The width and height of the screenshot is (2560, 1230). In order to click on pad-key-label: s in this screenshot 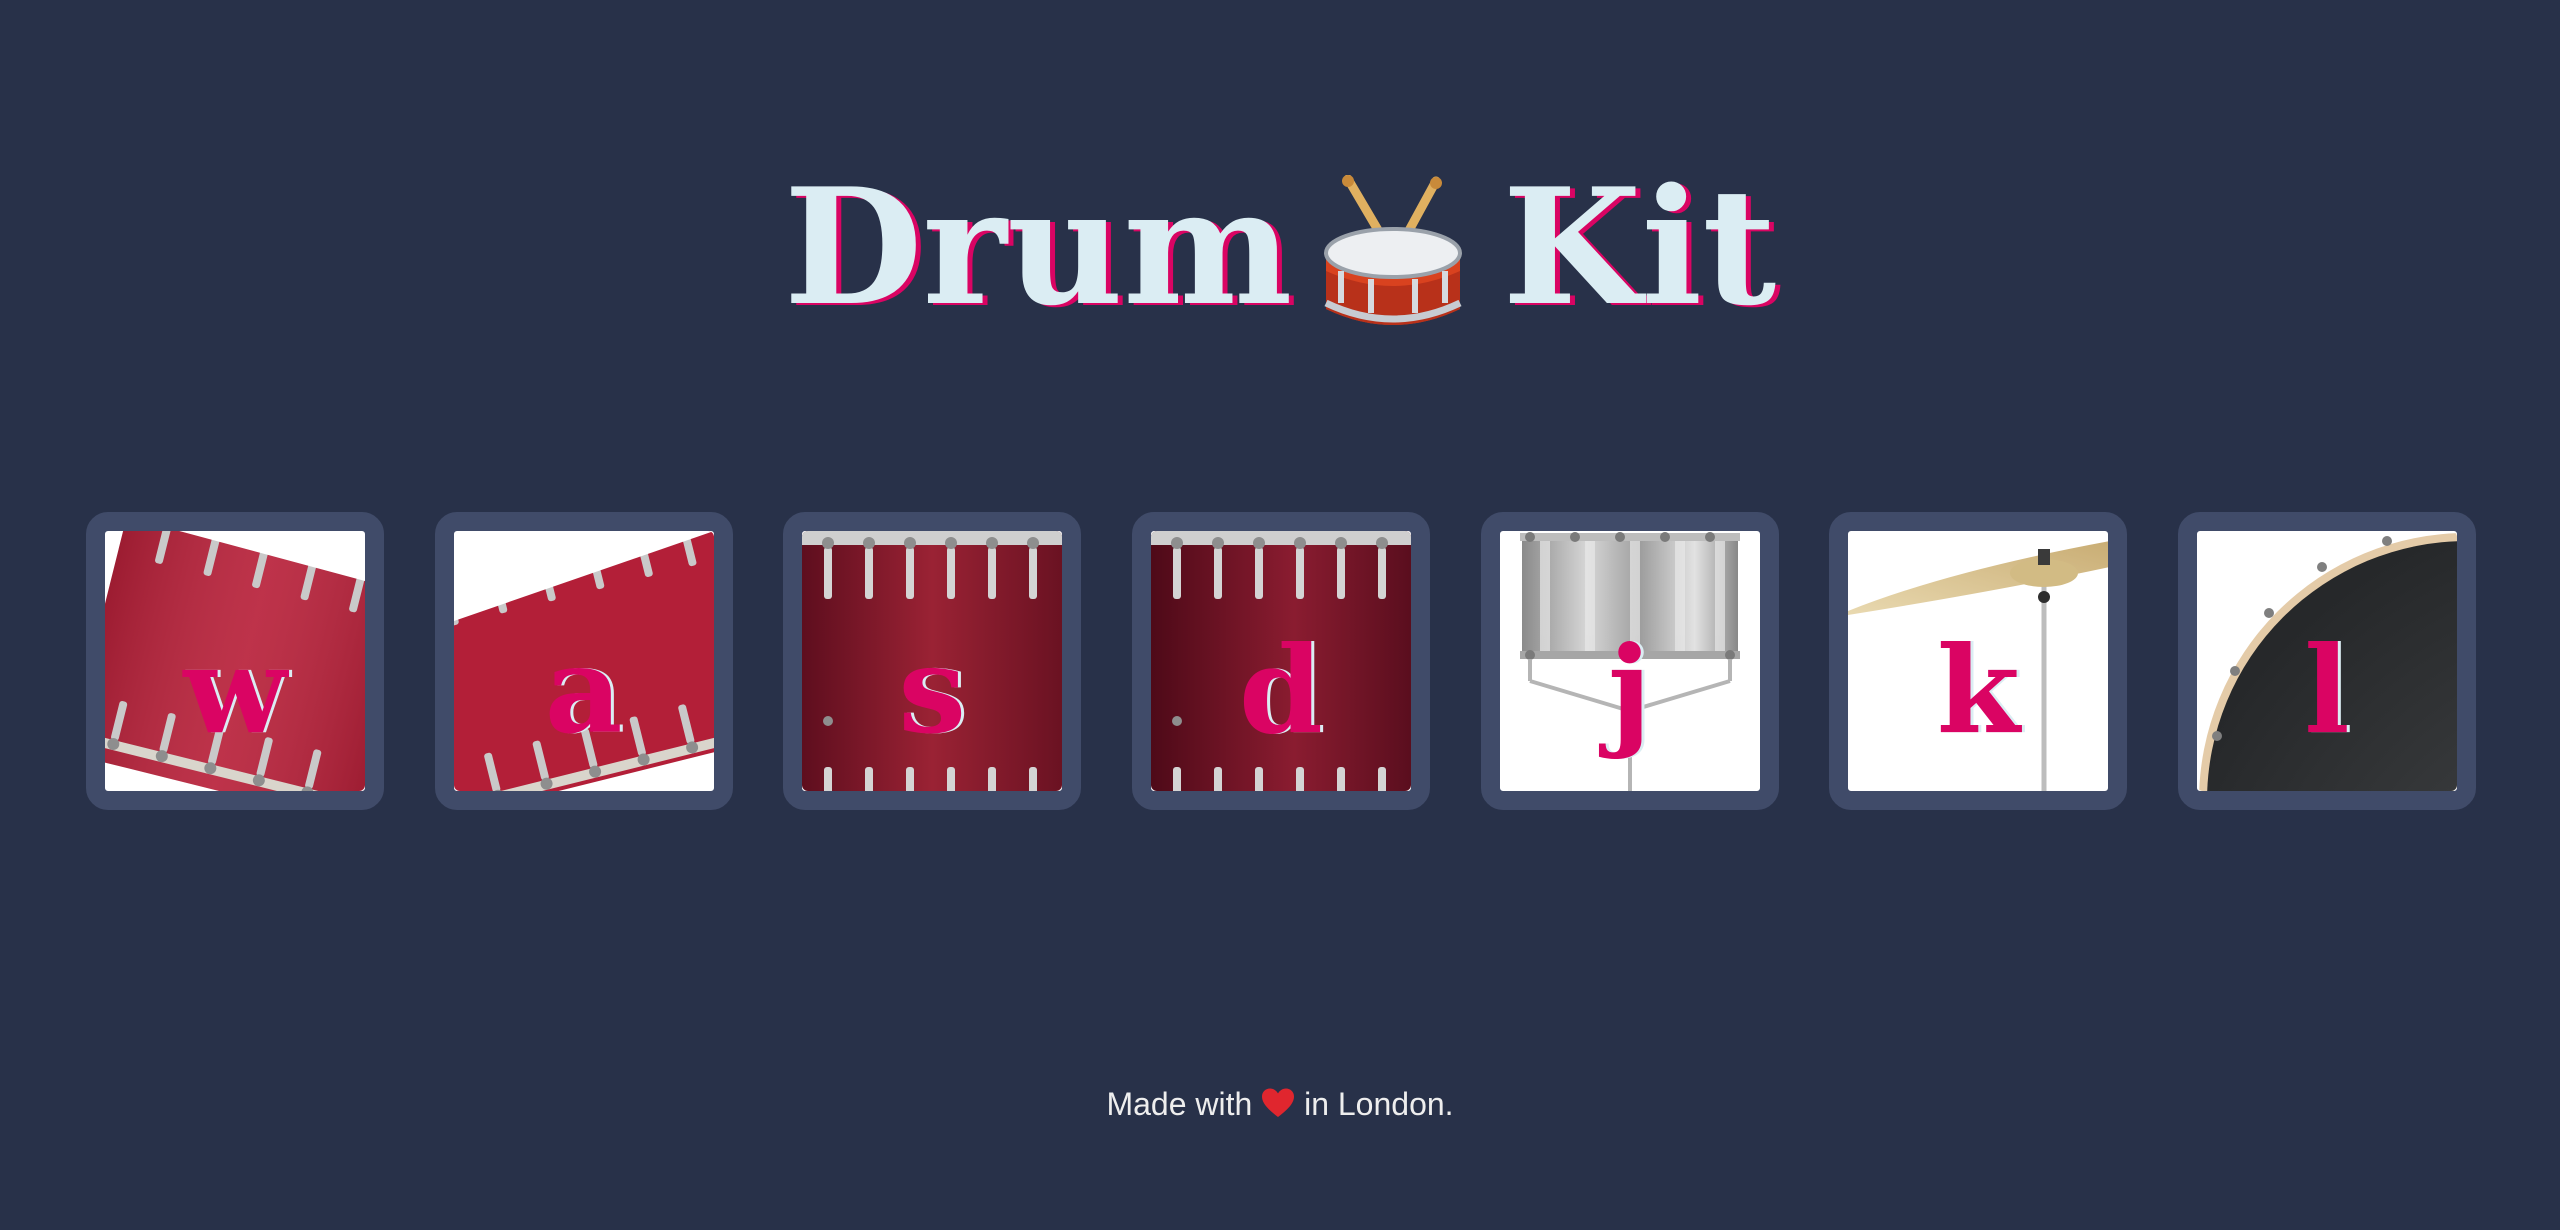, I will do `click(932, 690)`.